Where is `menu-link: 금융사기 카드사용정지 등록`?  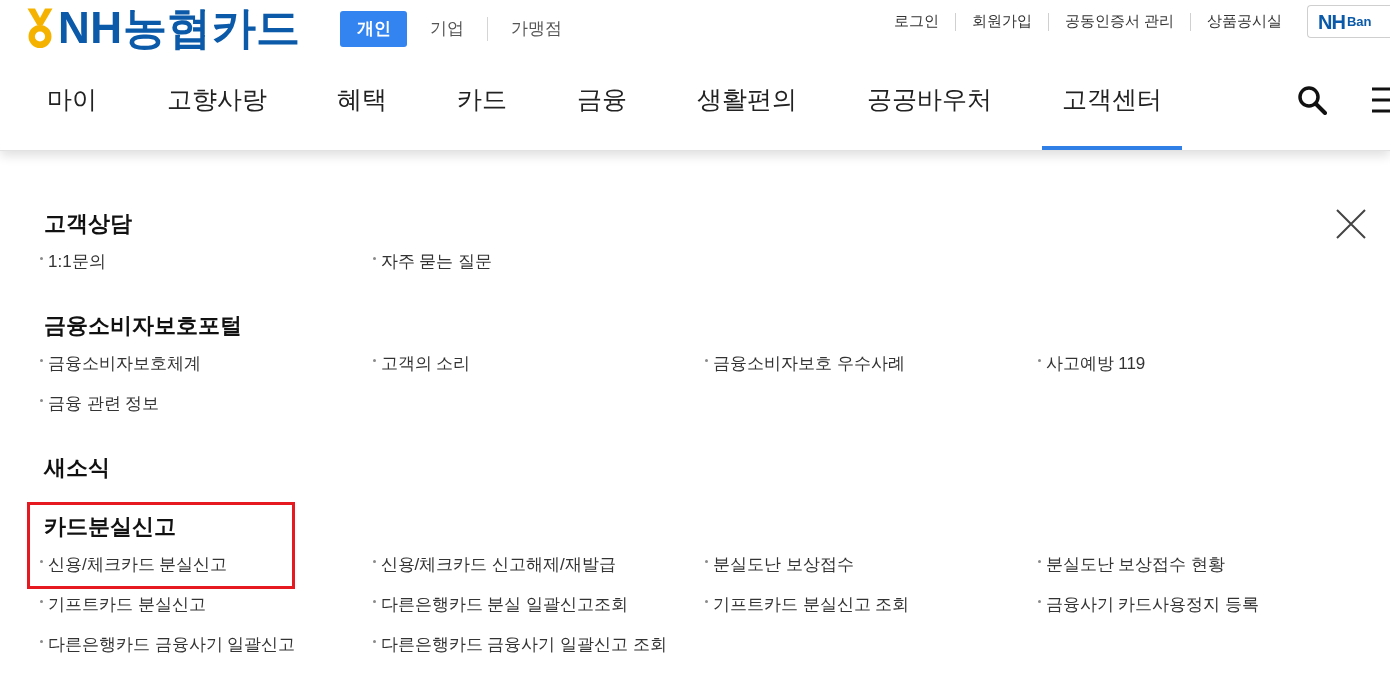 menu-link: 금융사기 카드사용정지 등록 is located at coordinates (1148, 605).